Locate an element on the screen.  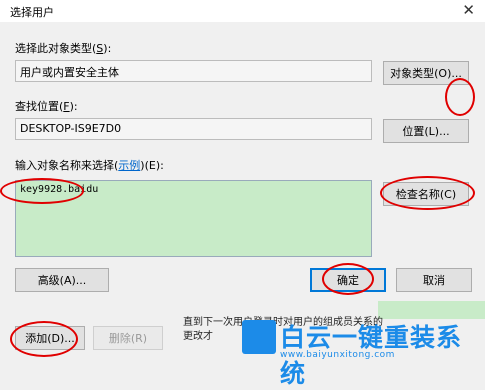
watermark-url: www.baiyunxitong.com is located at coordinates (337, 355).